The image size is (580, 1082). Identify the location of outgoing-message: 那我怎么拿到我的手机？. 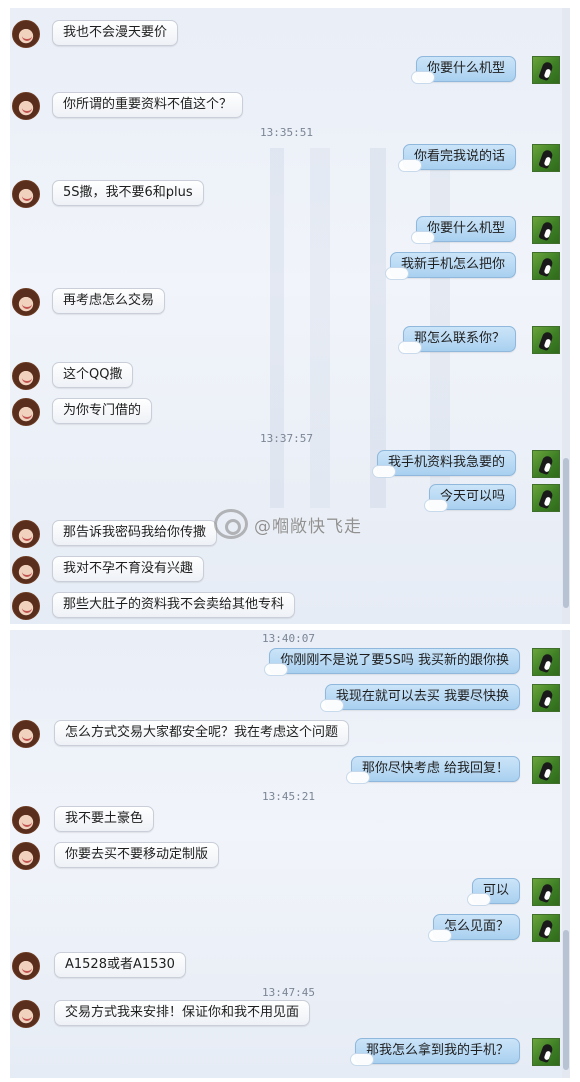
(434, 1052).